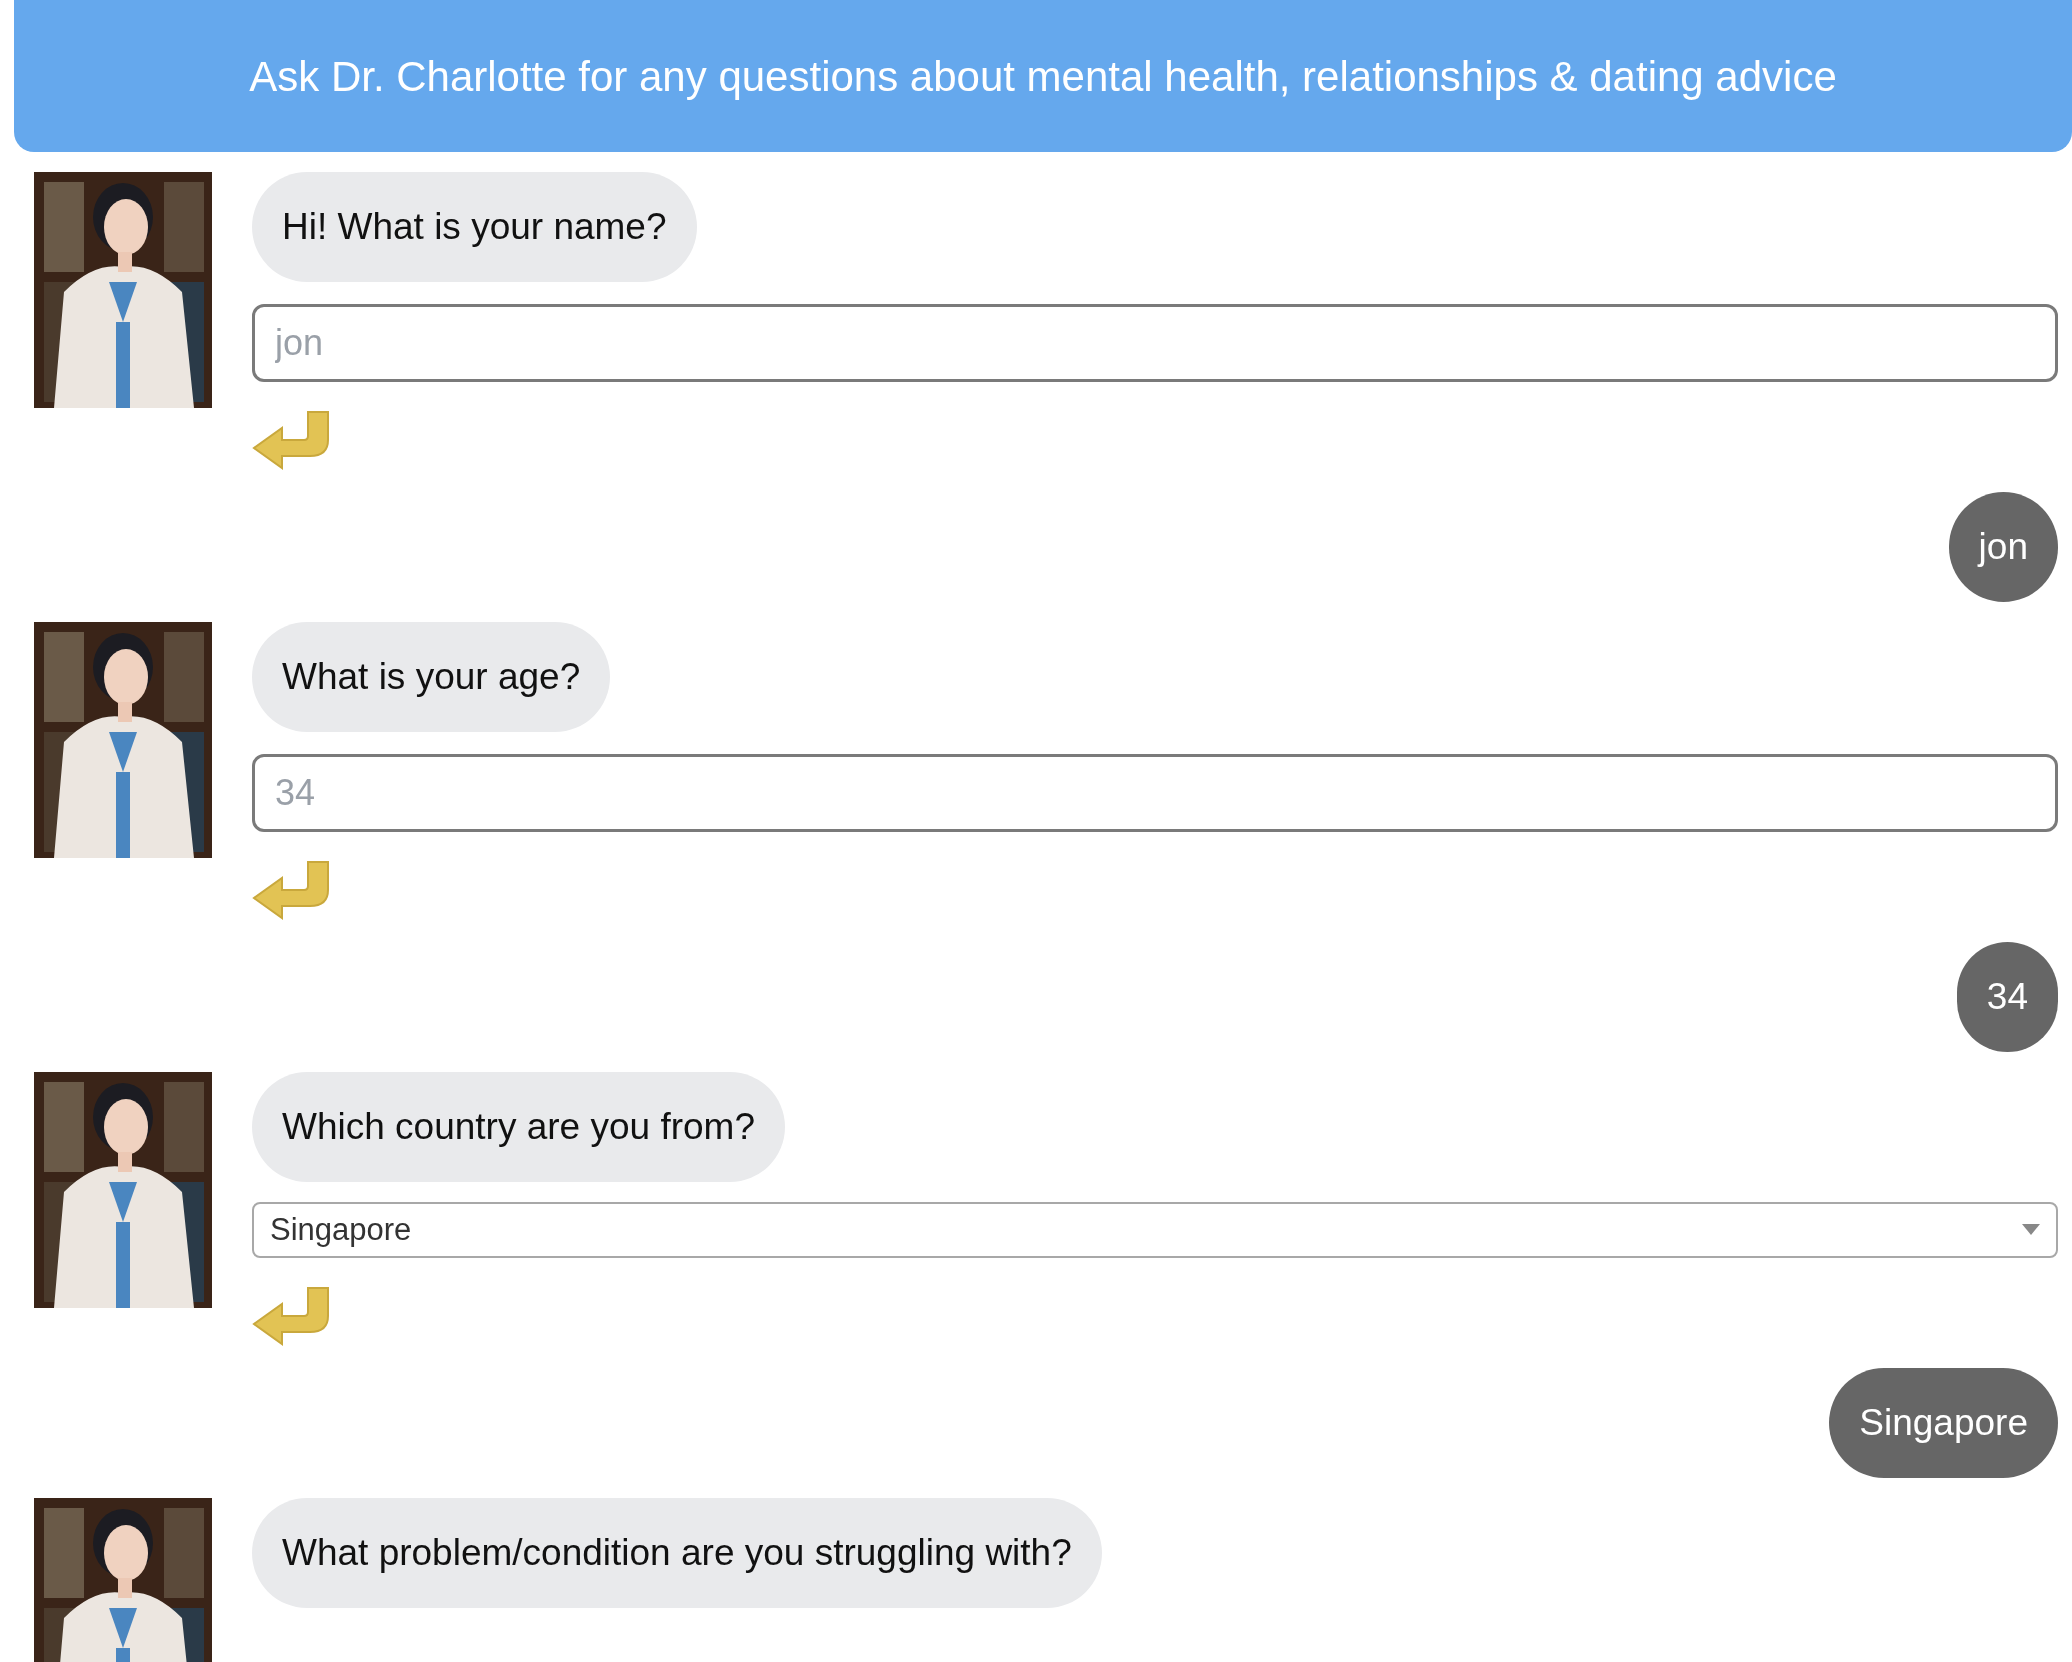 The image size is (2072, 1662). What do you see at coordinates (2031, 1230) in the screenshot?
I see `caret-icon` at bounding box center [2031, 1230].